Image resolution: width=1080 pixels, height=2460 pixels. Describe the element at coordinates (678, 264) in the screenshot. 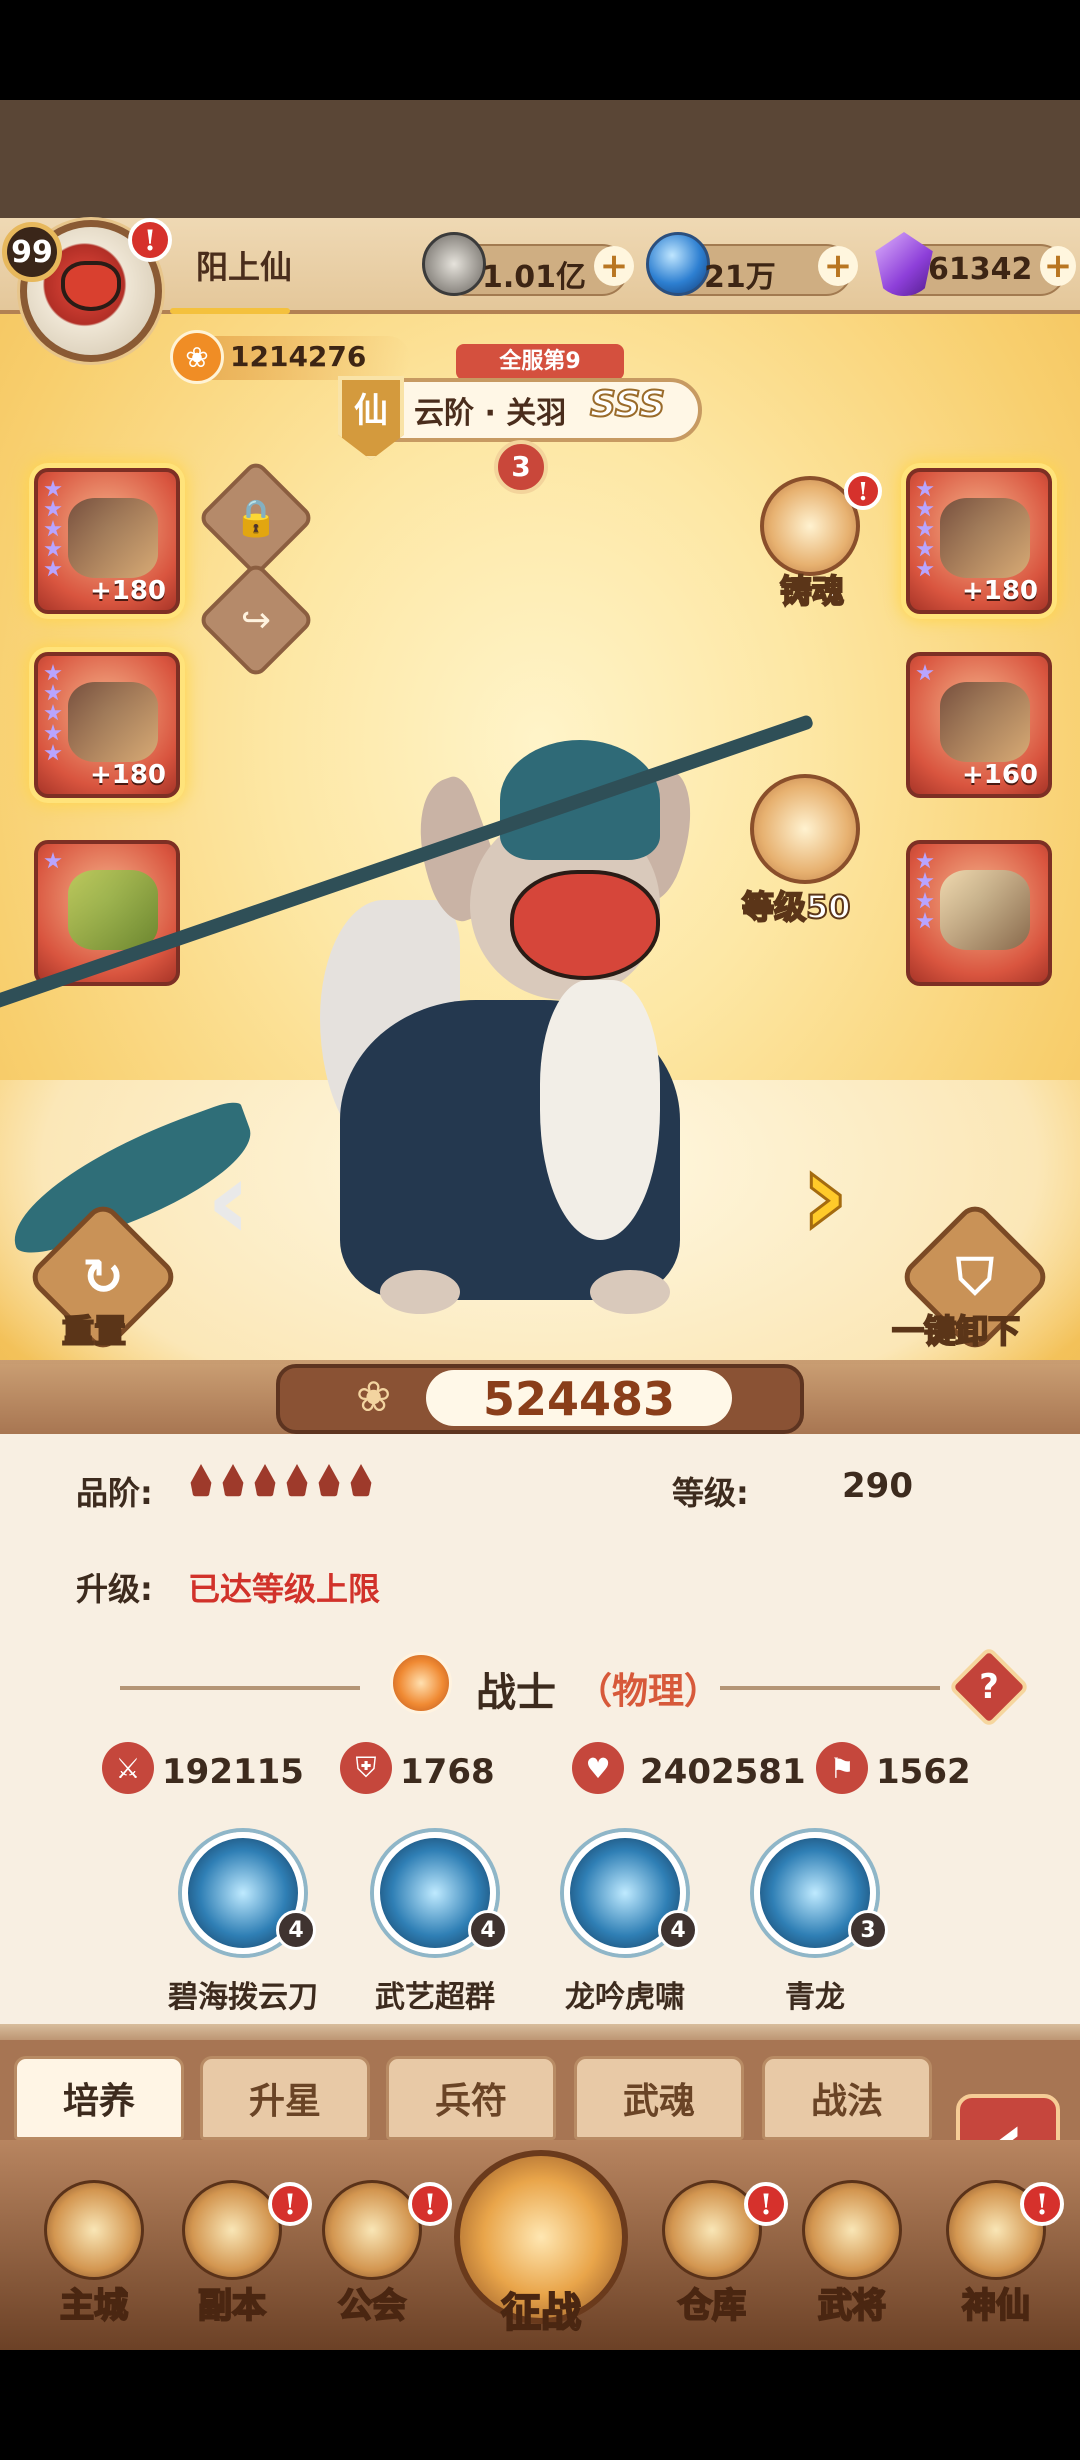

I see `blue-orb-icon` at that location.